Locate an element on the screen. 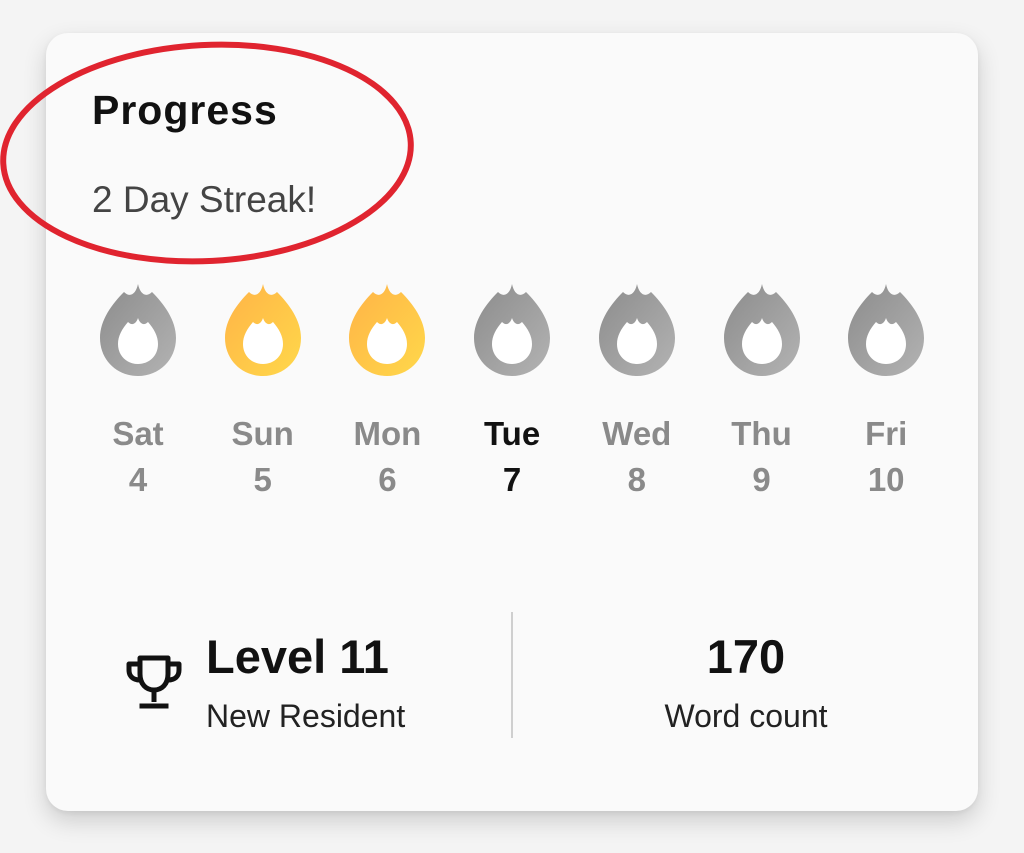  day-label: Tue is located at coordinates (512, 433).